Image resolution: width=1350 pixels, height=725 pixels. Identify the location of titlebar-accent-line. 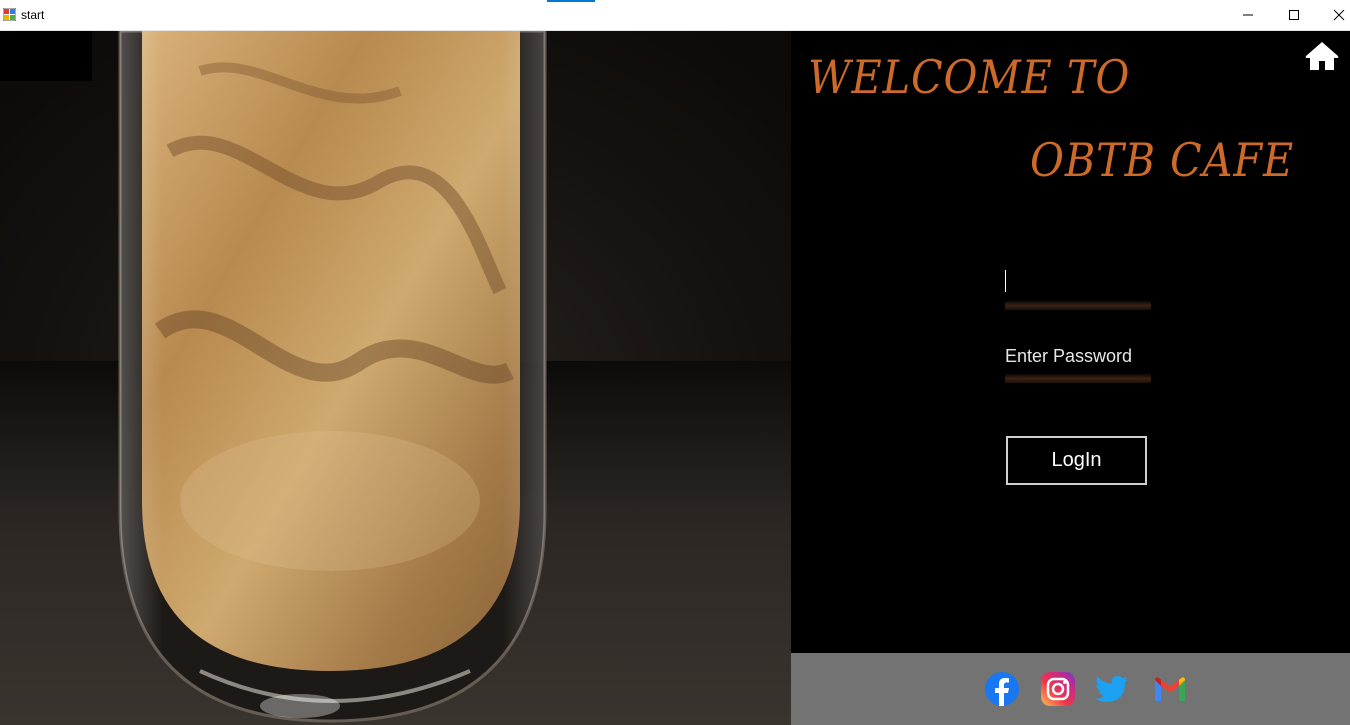
(571, 1).